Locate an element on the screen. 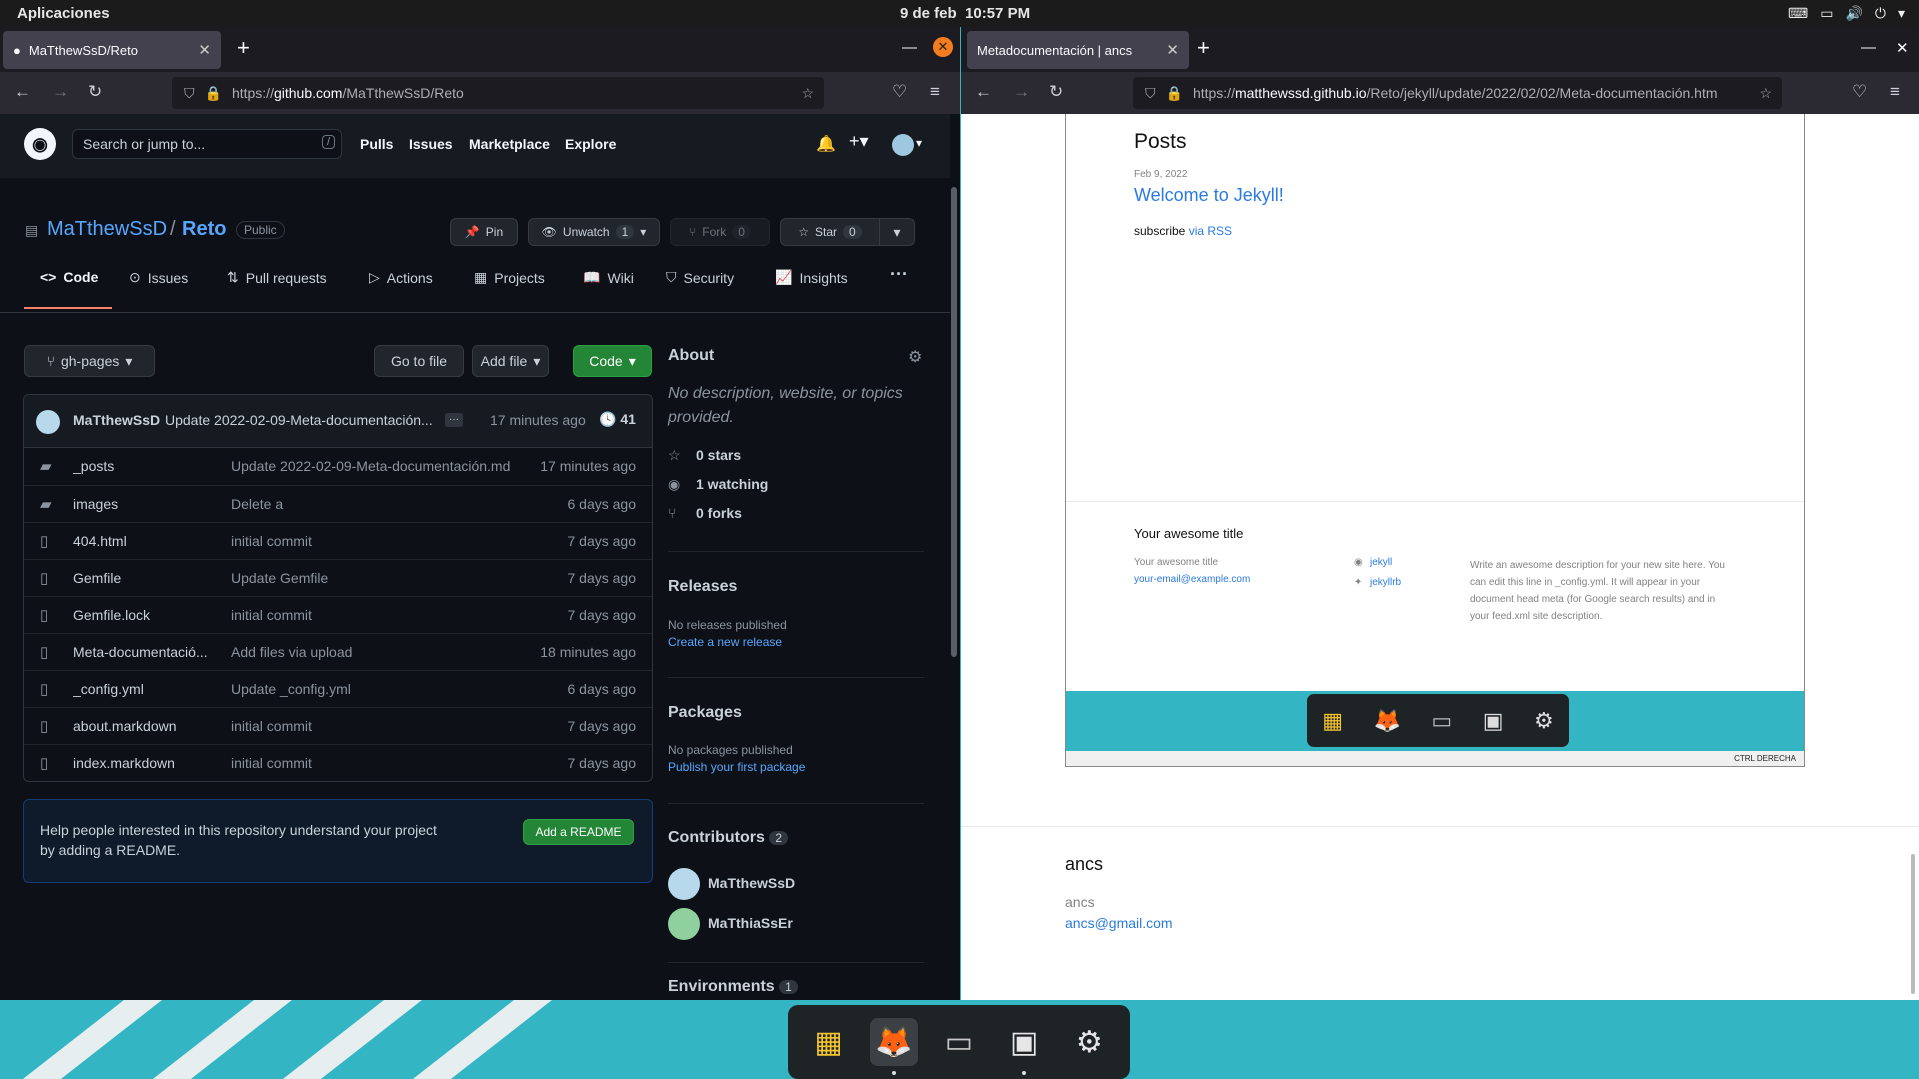  create-new-icon: +▾ is located at coordinates (859, 141).